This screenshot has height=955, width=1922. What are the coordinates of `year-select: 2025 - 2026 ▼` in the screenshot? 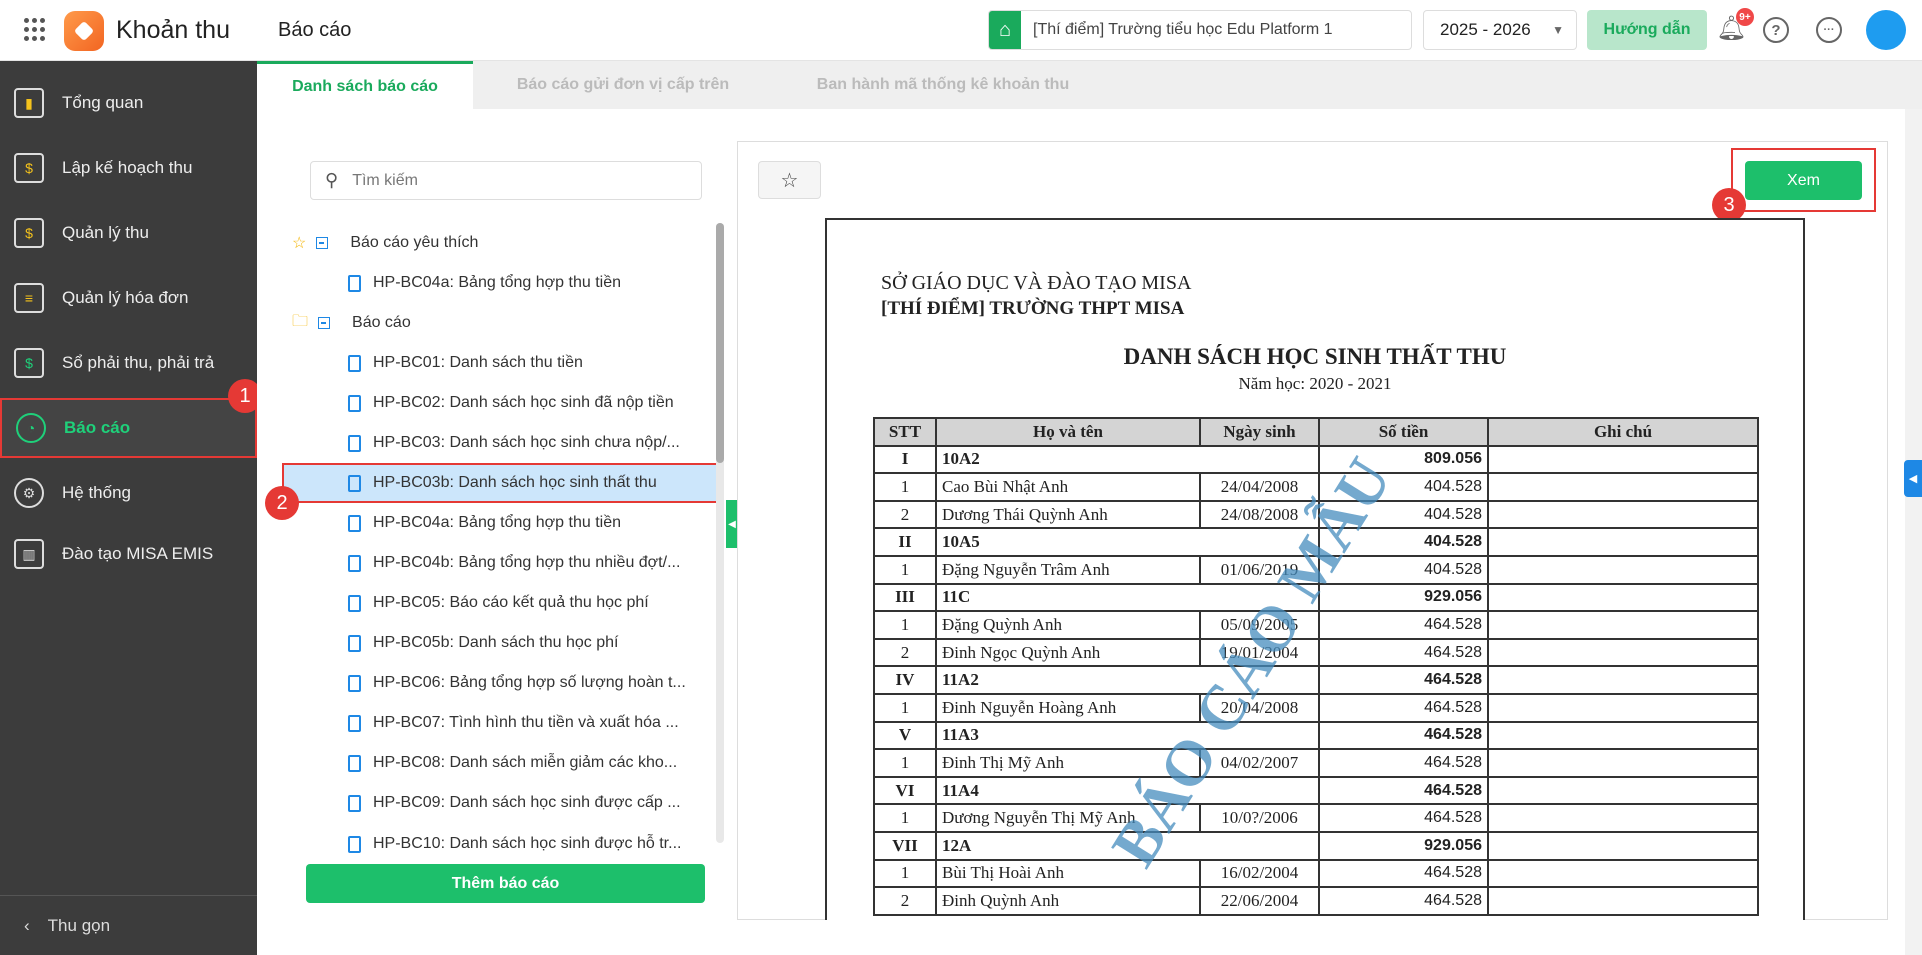 It's located at (1500, 30).